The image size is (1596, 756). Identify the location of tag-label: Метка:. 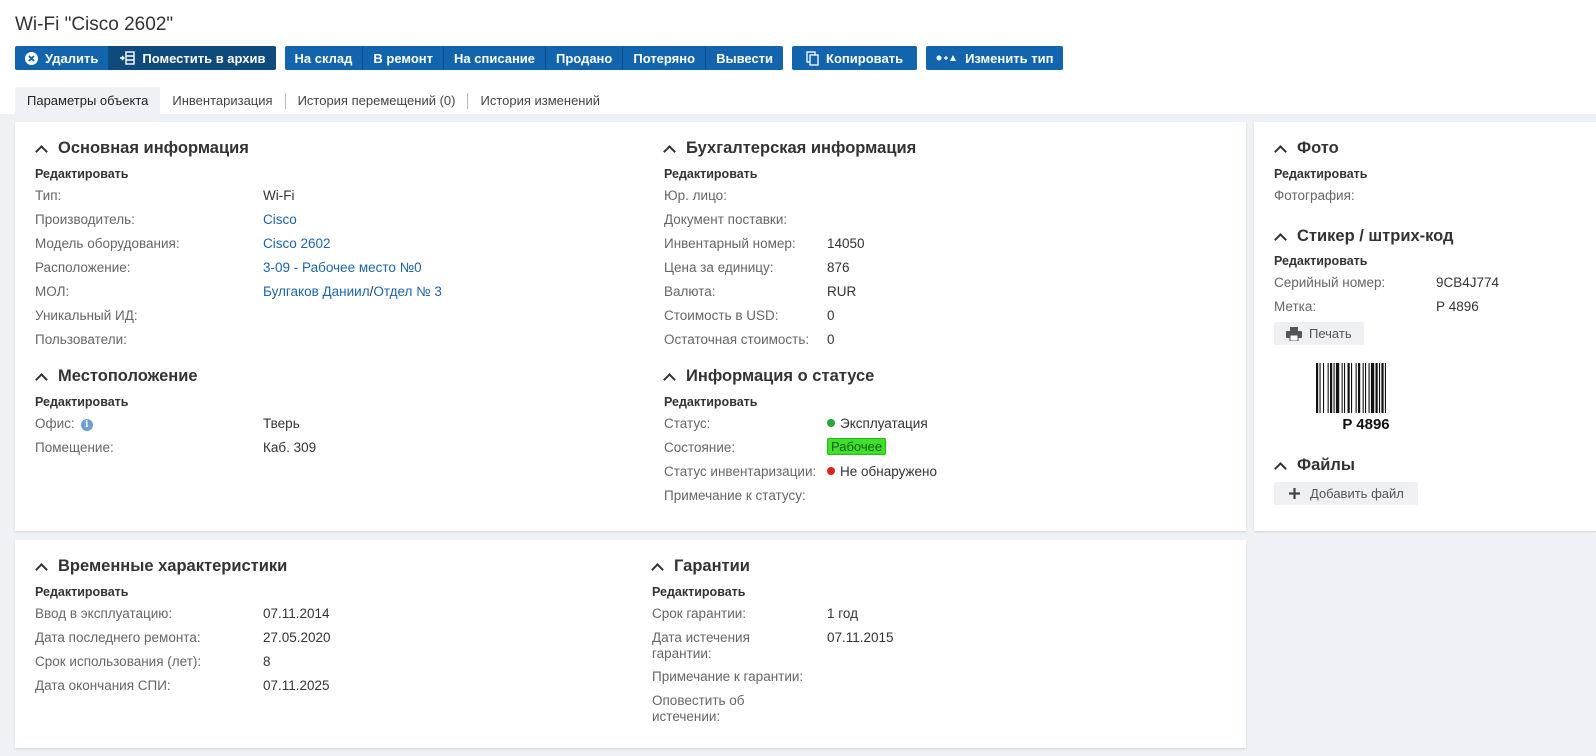
(1295, 306).